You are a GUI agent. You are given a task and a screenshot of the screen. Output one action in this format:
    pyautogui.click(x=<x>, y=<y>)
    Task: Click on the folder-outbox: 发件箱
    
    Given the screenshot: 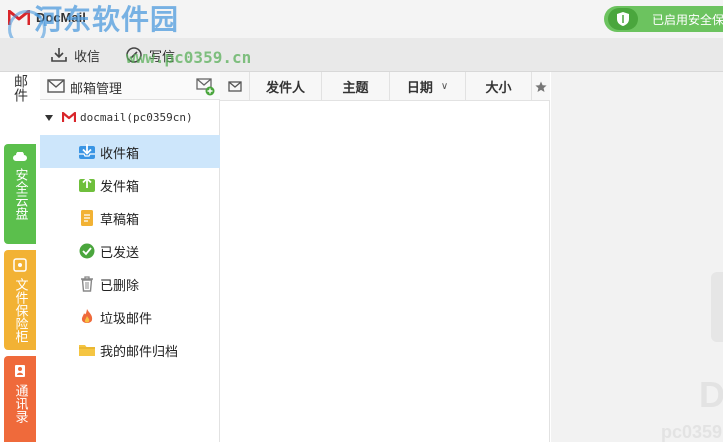 What is the action you would take?
    pyautogui.click(x=130, y=184)
    